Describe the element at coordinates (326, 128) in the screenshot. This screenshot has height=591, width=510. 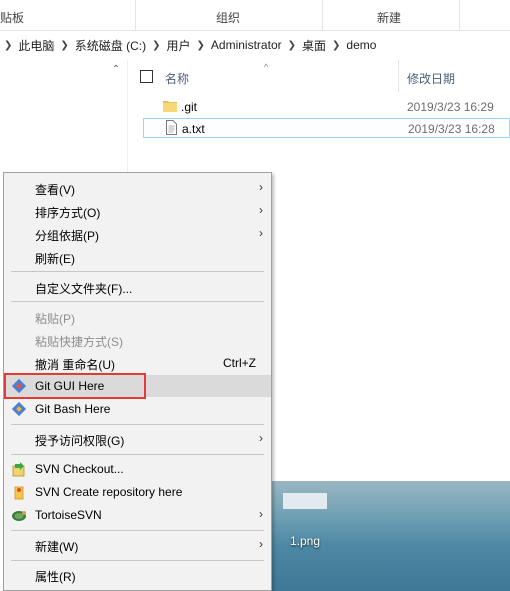
I see `file-row-a-txt: a.txt 2019/3/23 16:28` at that location.